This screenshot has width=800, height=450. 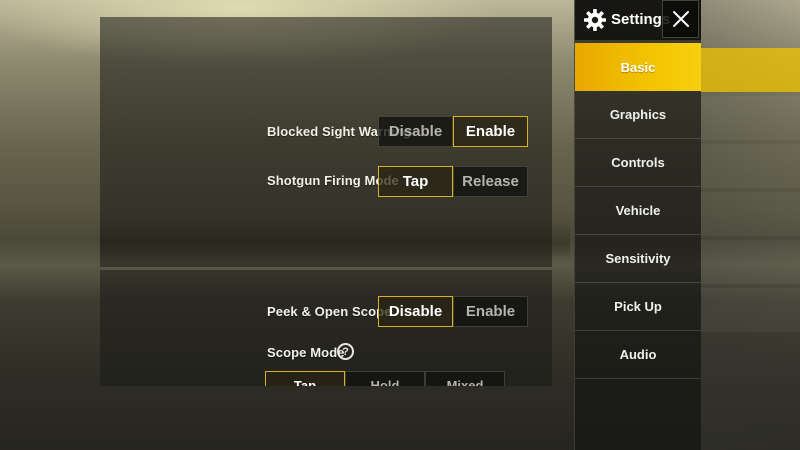 What do you see at coordinates (638, 355) in the screenshot?
I see `sidebar-item-audio: Audio` at bounding box center [638, 355].